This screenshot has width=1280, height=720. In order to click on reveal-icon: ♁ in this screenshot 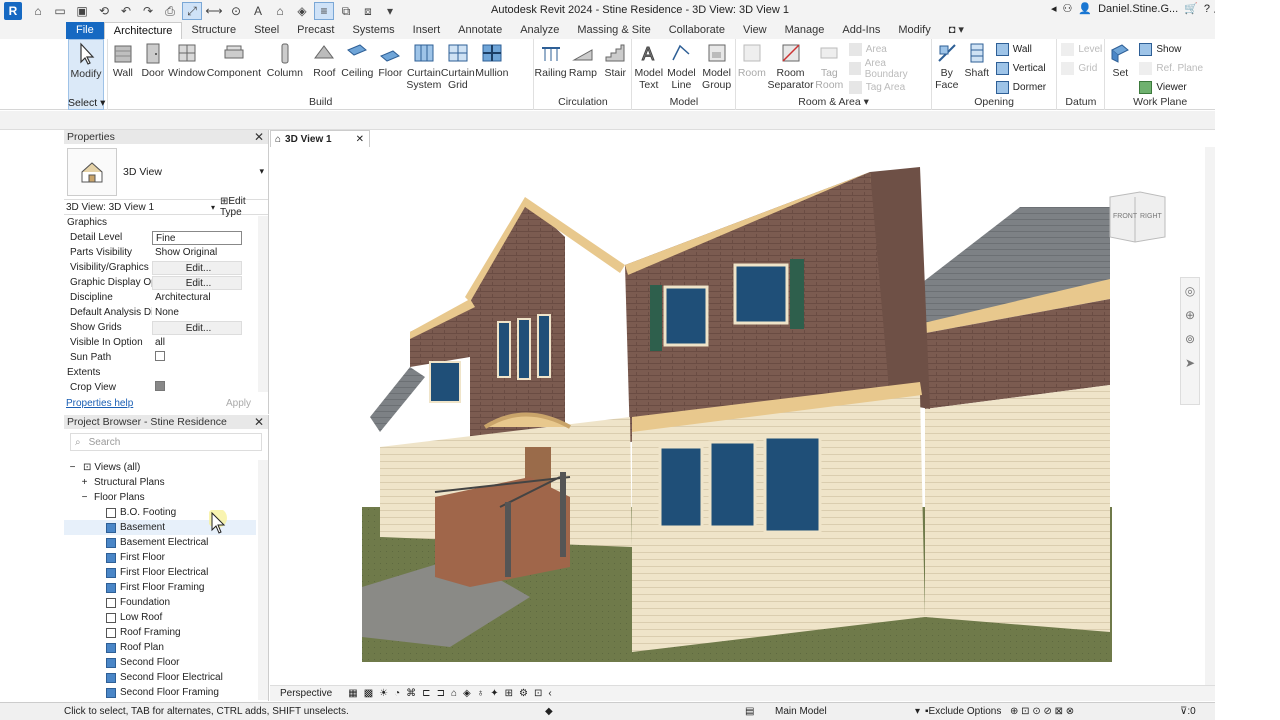, I will do `click(481, 693)`.